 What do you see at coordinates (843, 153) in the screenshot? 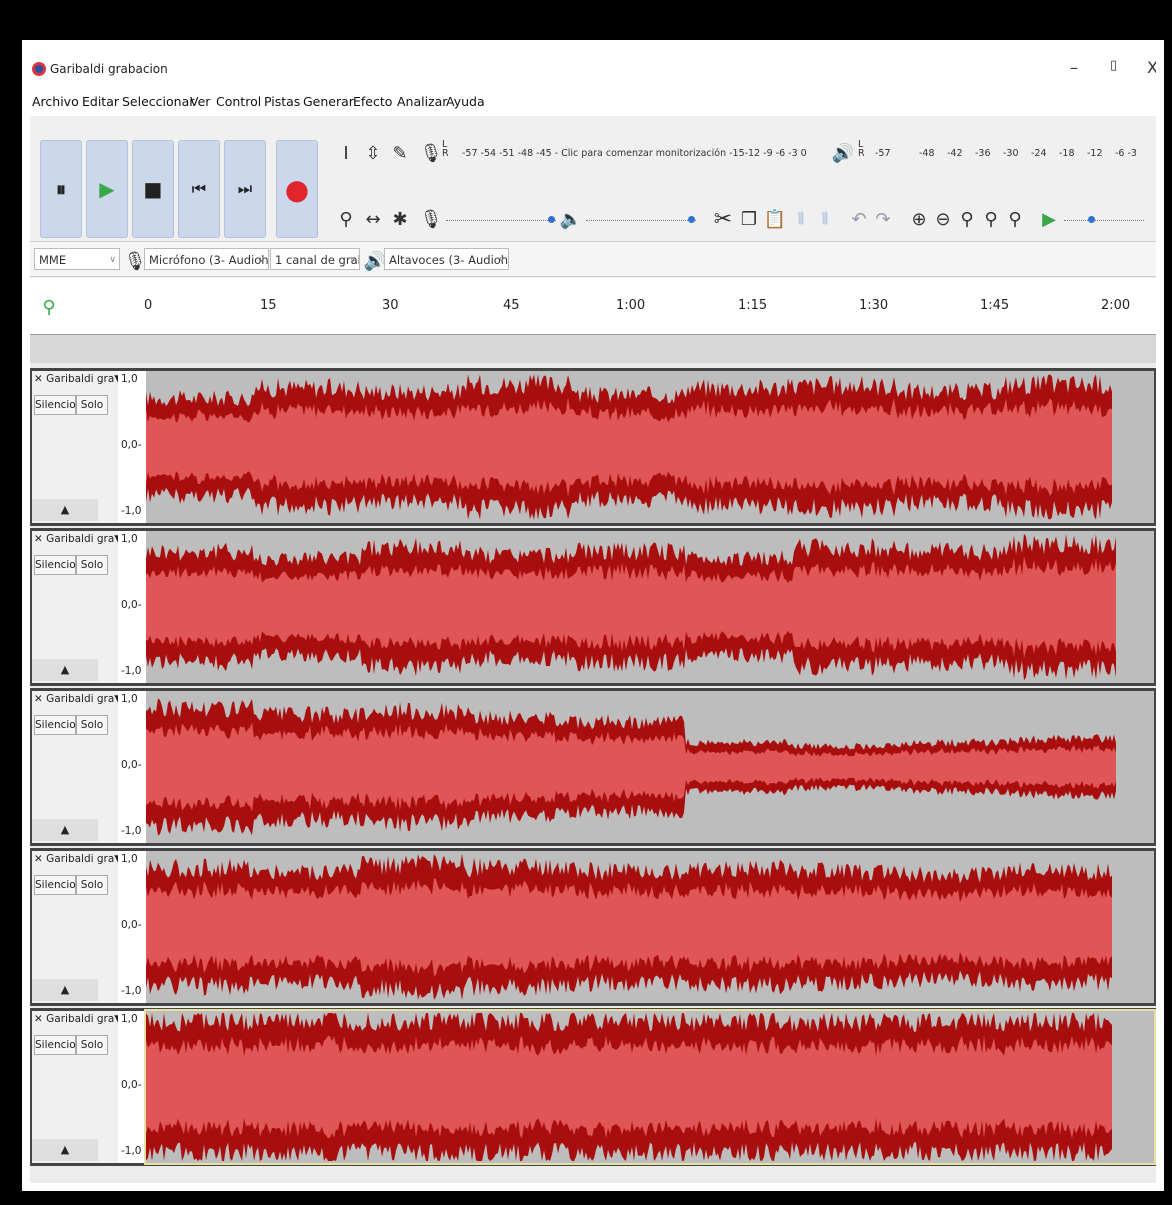
I see `speaker-icon: 🔊` at bounding box center [843, 153].